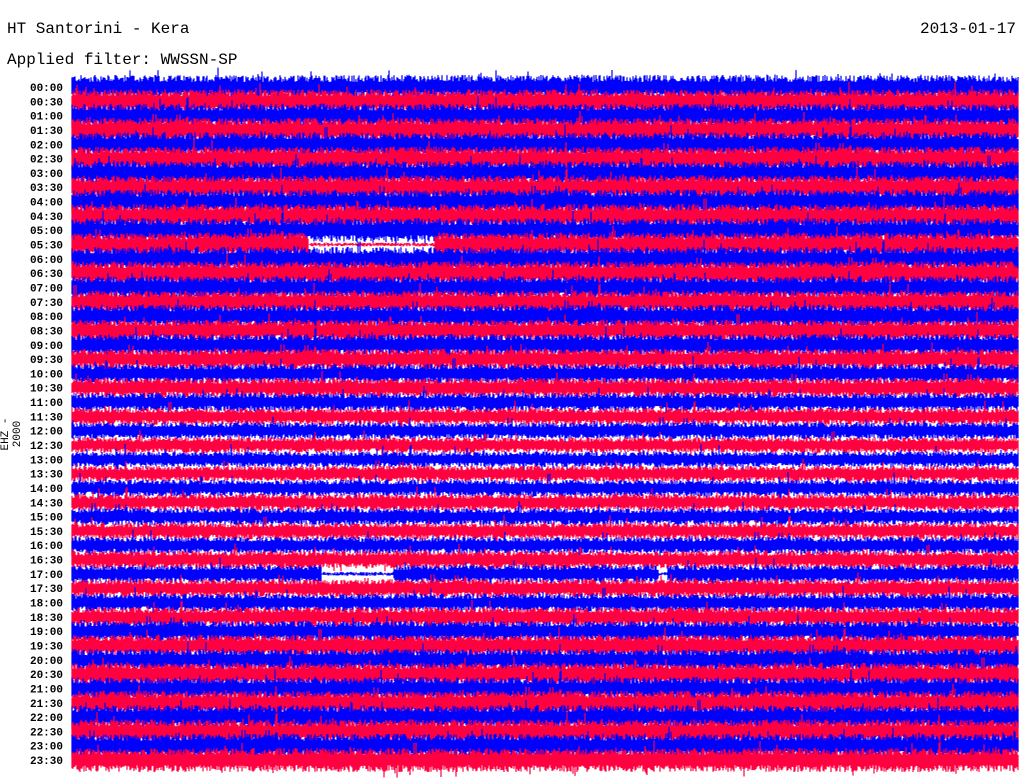  What do you see at coordinates (46, 547) in the screenshot?
I see `row-time-label: 16:00` at bounding box center [46, 547].